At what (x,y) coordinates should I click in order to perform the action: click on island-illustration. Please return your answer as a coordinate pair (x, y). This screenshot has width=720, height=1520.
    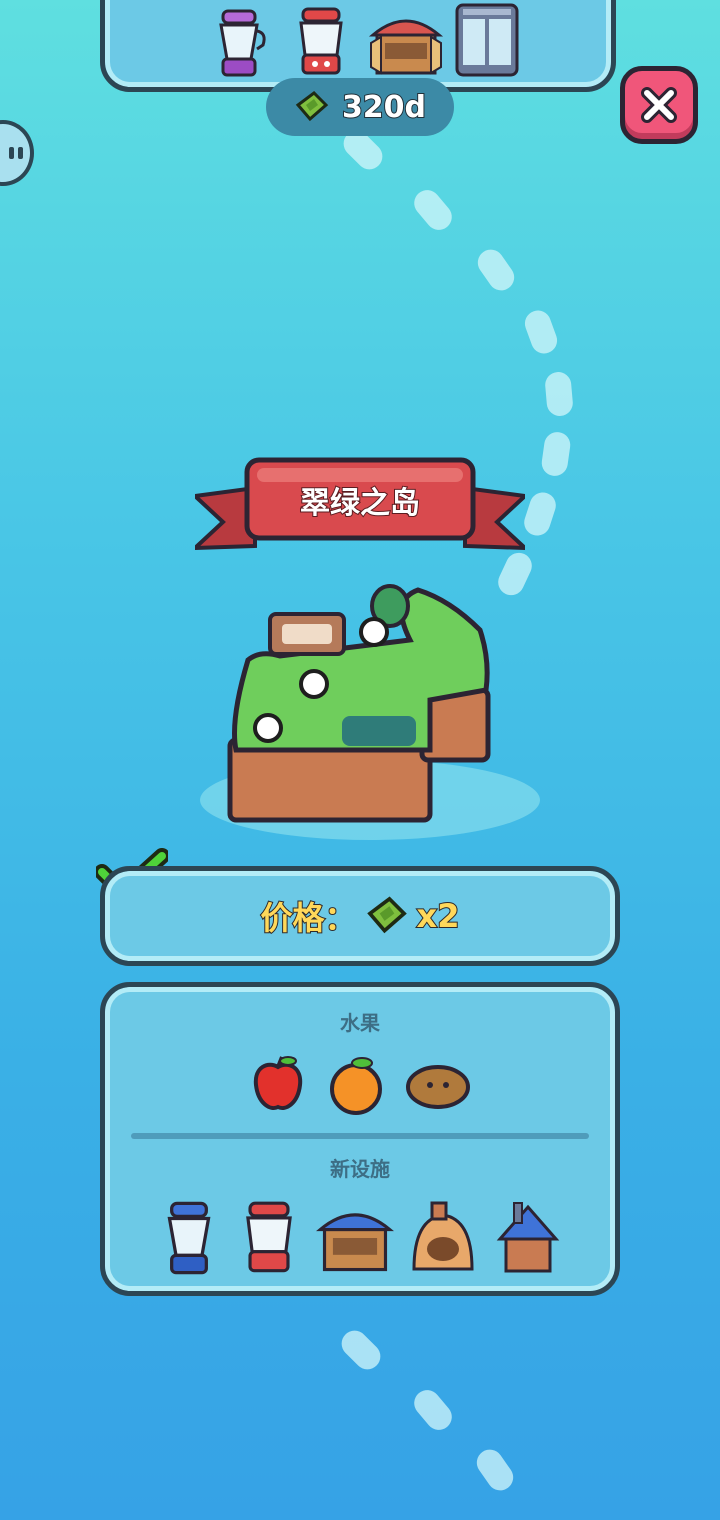
    Looking at the image, I should click on (365, 710).